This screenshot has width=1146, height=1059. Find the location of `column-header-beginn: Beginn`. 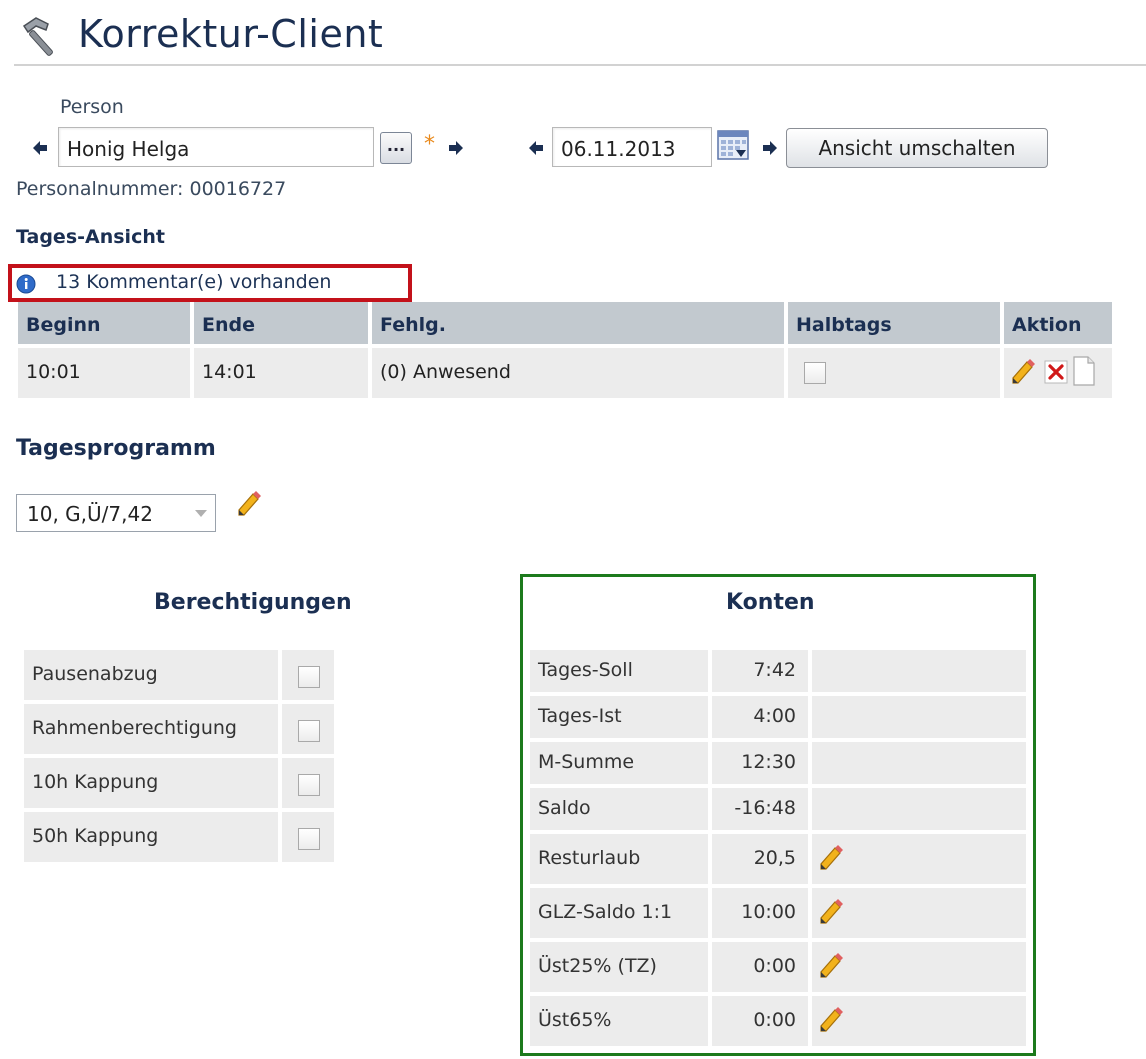

column-header-beginn: Beginn is located at coordinates (104, 323).